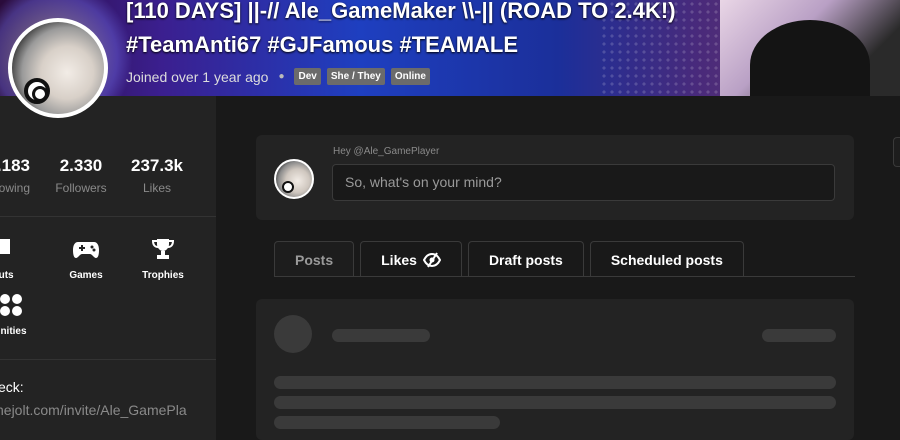 This screenshot has height=440, width=900. I want to click on tab-scheduled-label: Scheduled posts, so click(666, 259).